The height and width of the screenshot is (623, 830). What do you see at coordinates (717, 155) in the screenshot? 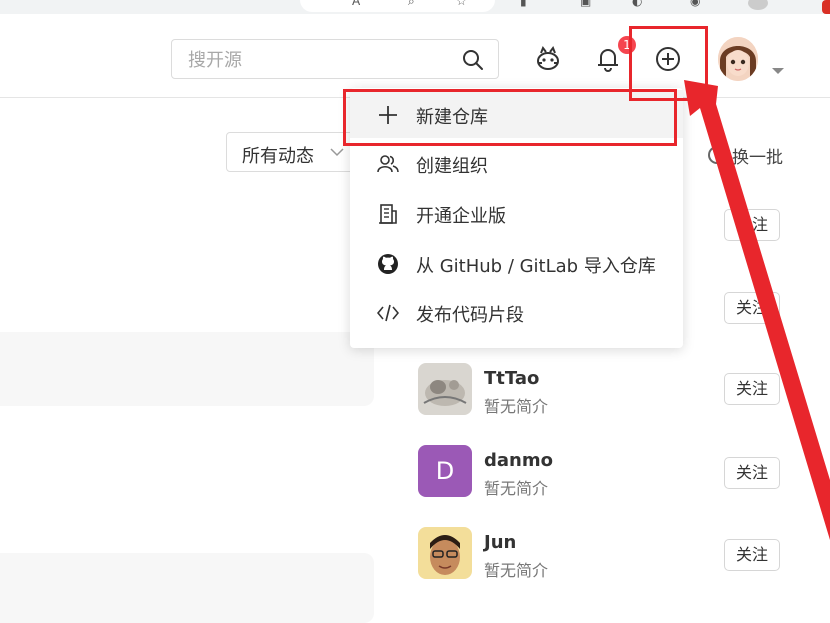
I see `refresh-icon` at bounding box center [717, 155].